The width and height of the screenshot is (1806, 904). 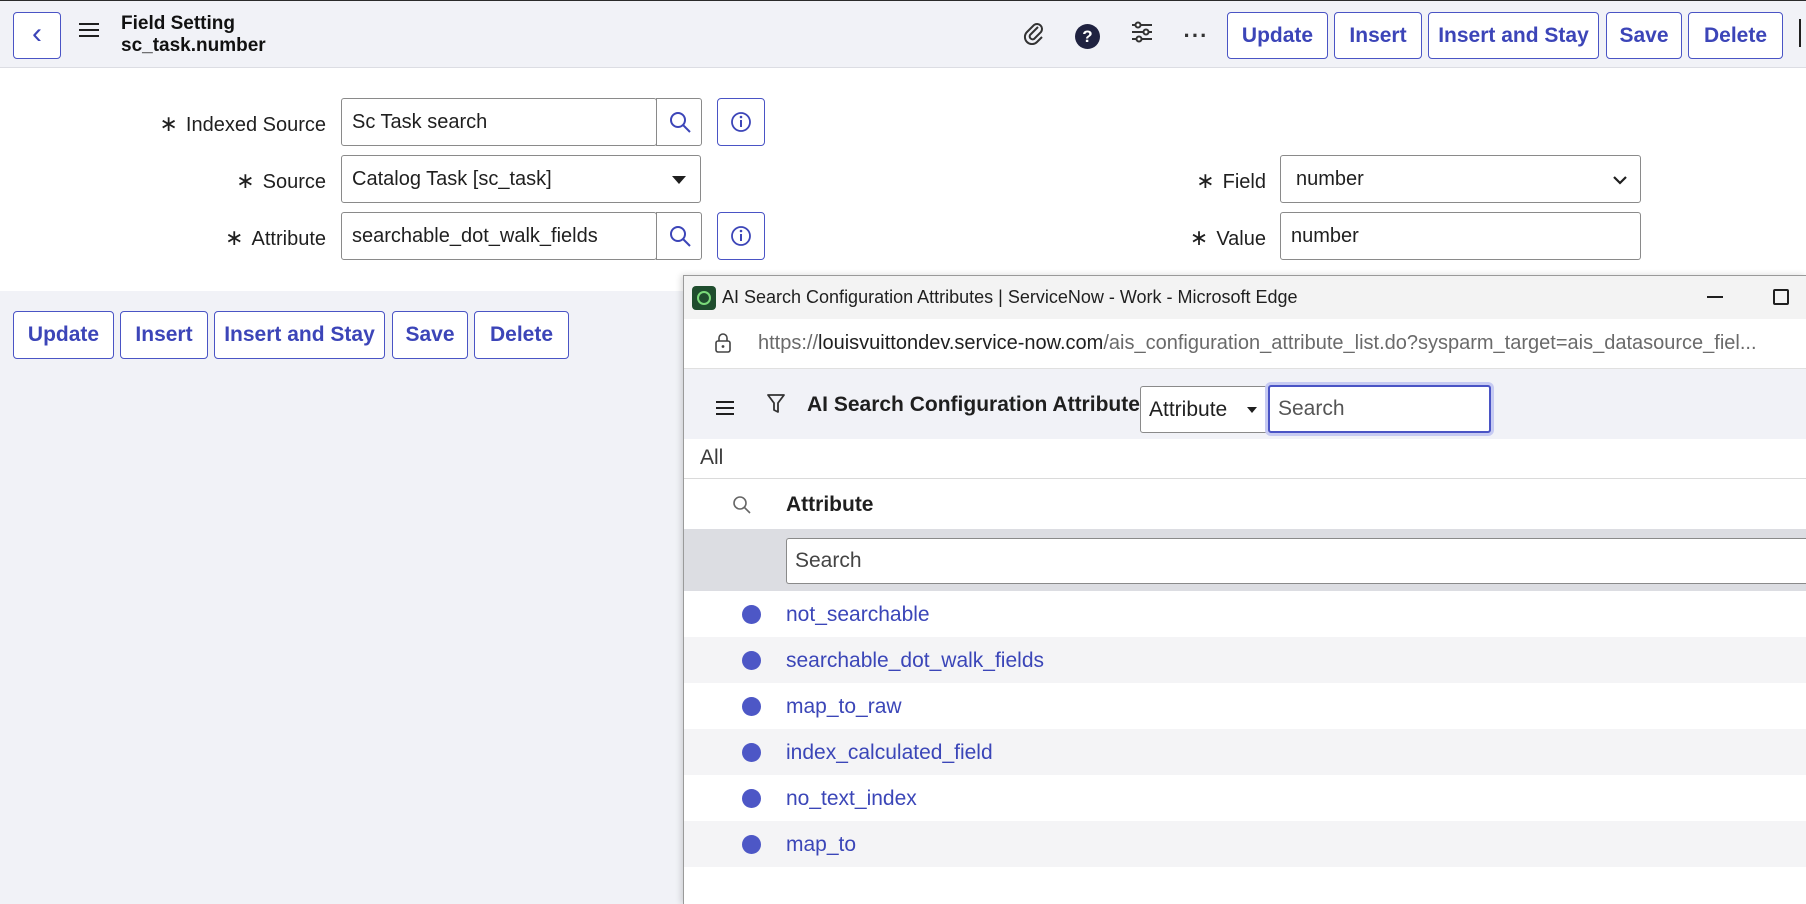 I want to click on indexed-source-lookup-button, so click(x=679, y=122).